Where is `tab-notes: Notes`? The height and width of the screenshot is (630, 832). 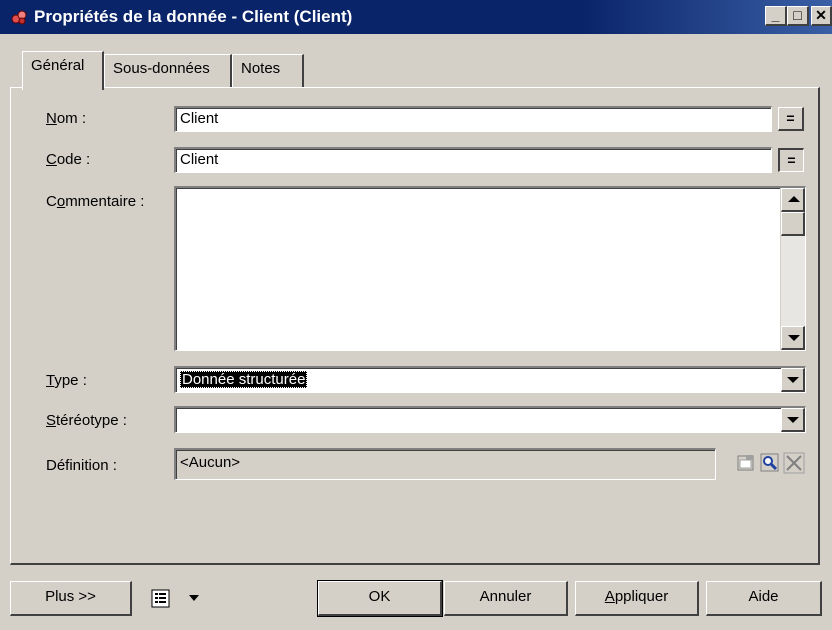
tab-notes: Notes is located at coordinates (268, 71).